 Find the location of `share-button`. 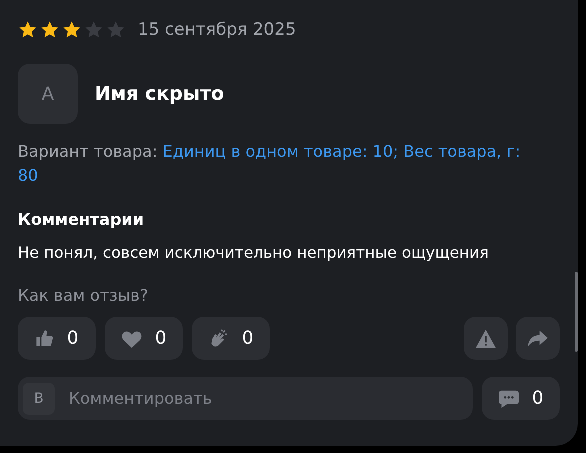

share-button is located at coordinates (538, 338).